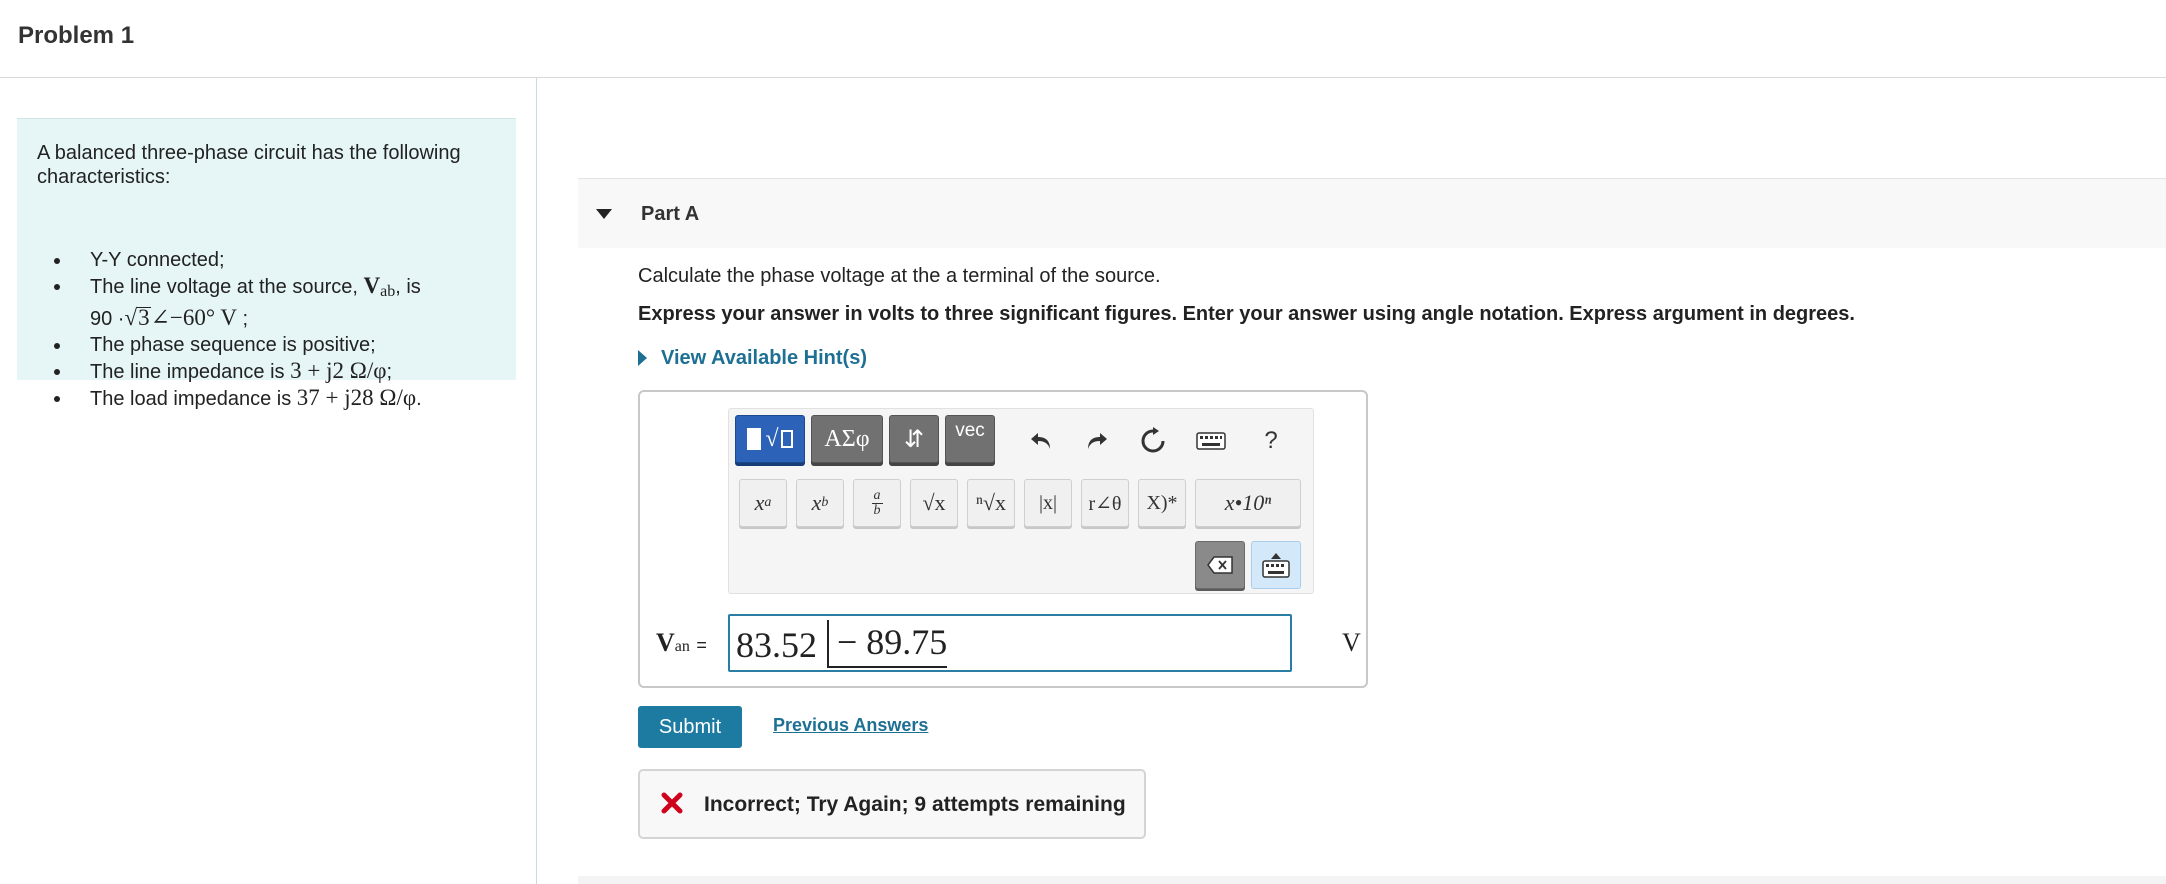 This screenshot has height=884, width=2166. Describe the element at coordinates (1271, 441) in the screenshot. I see `help-icon: ?` at that location.